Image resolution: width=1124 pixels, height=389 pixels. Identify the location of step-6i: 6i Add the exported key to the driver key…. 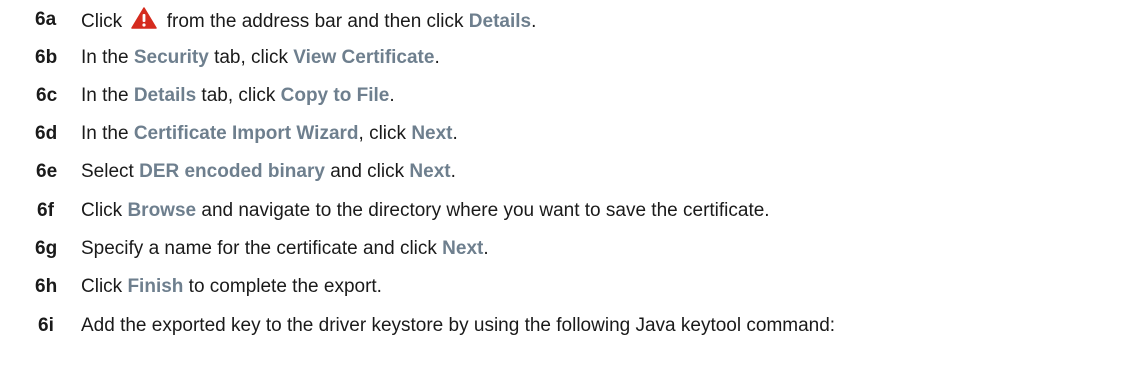
(436, 326).